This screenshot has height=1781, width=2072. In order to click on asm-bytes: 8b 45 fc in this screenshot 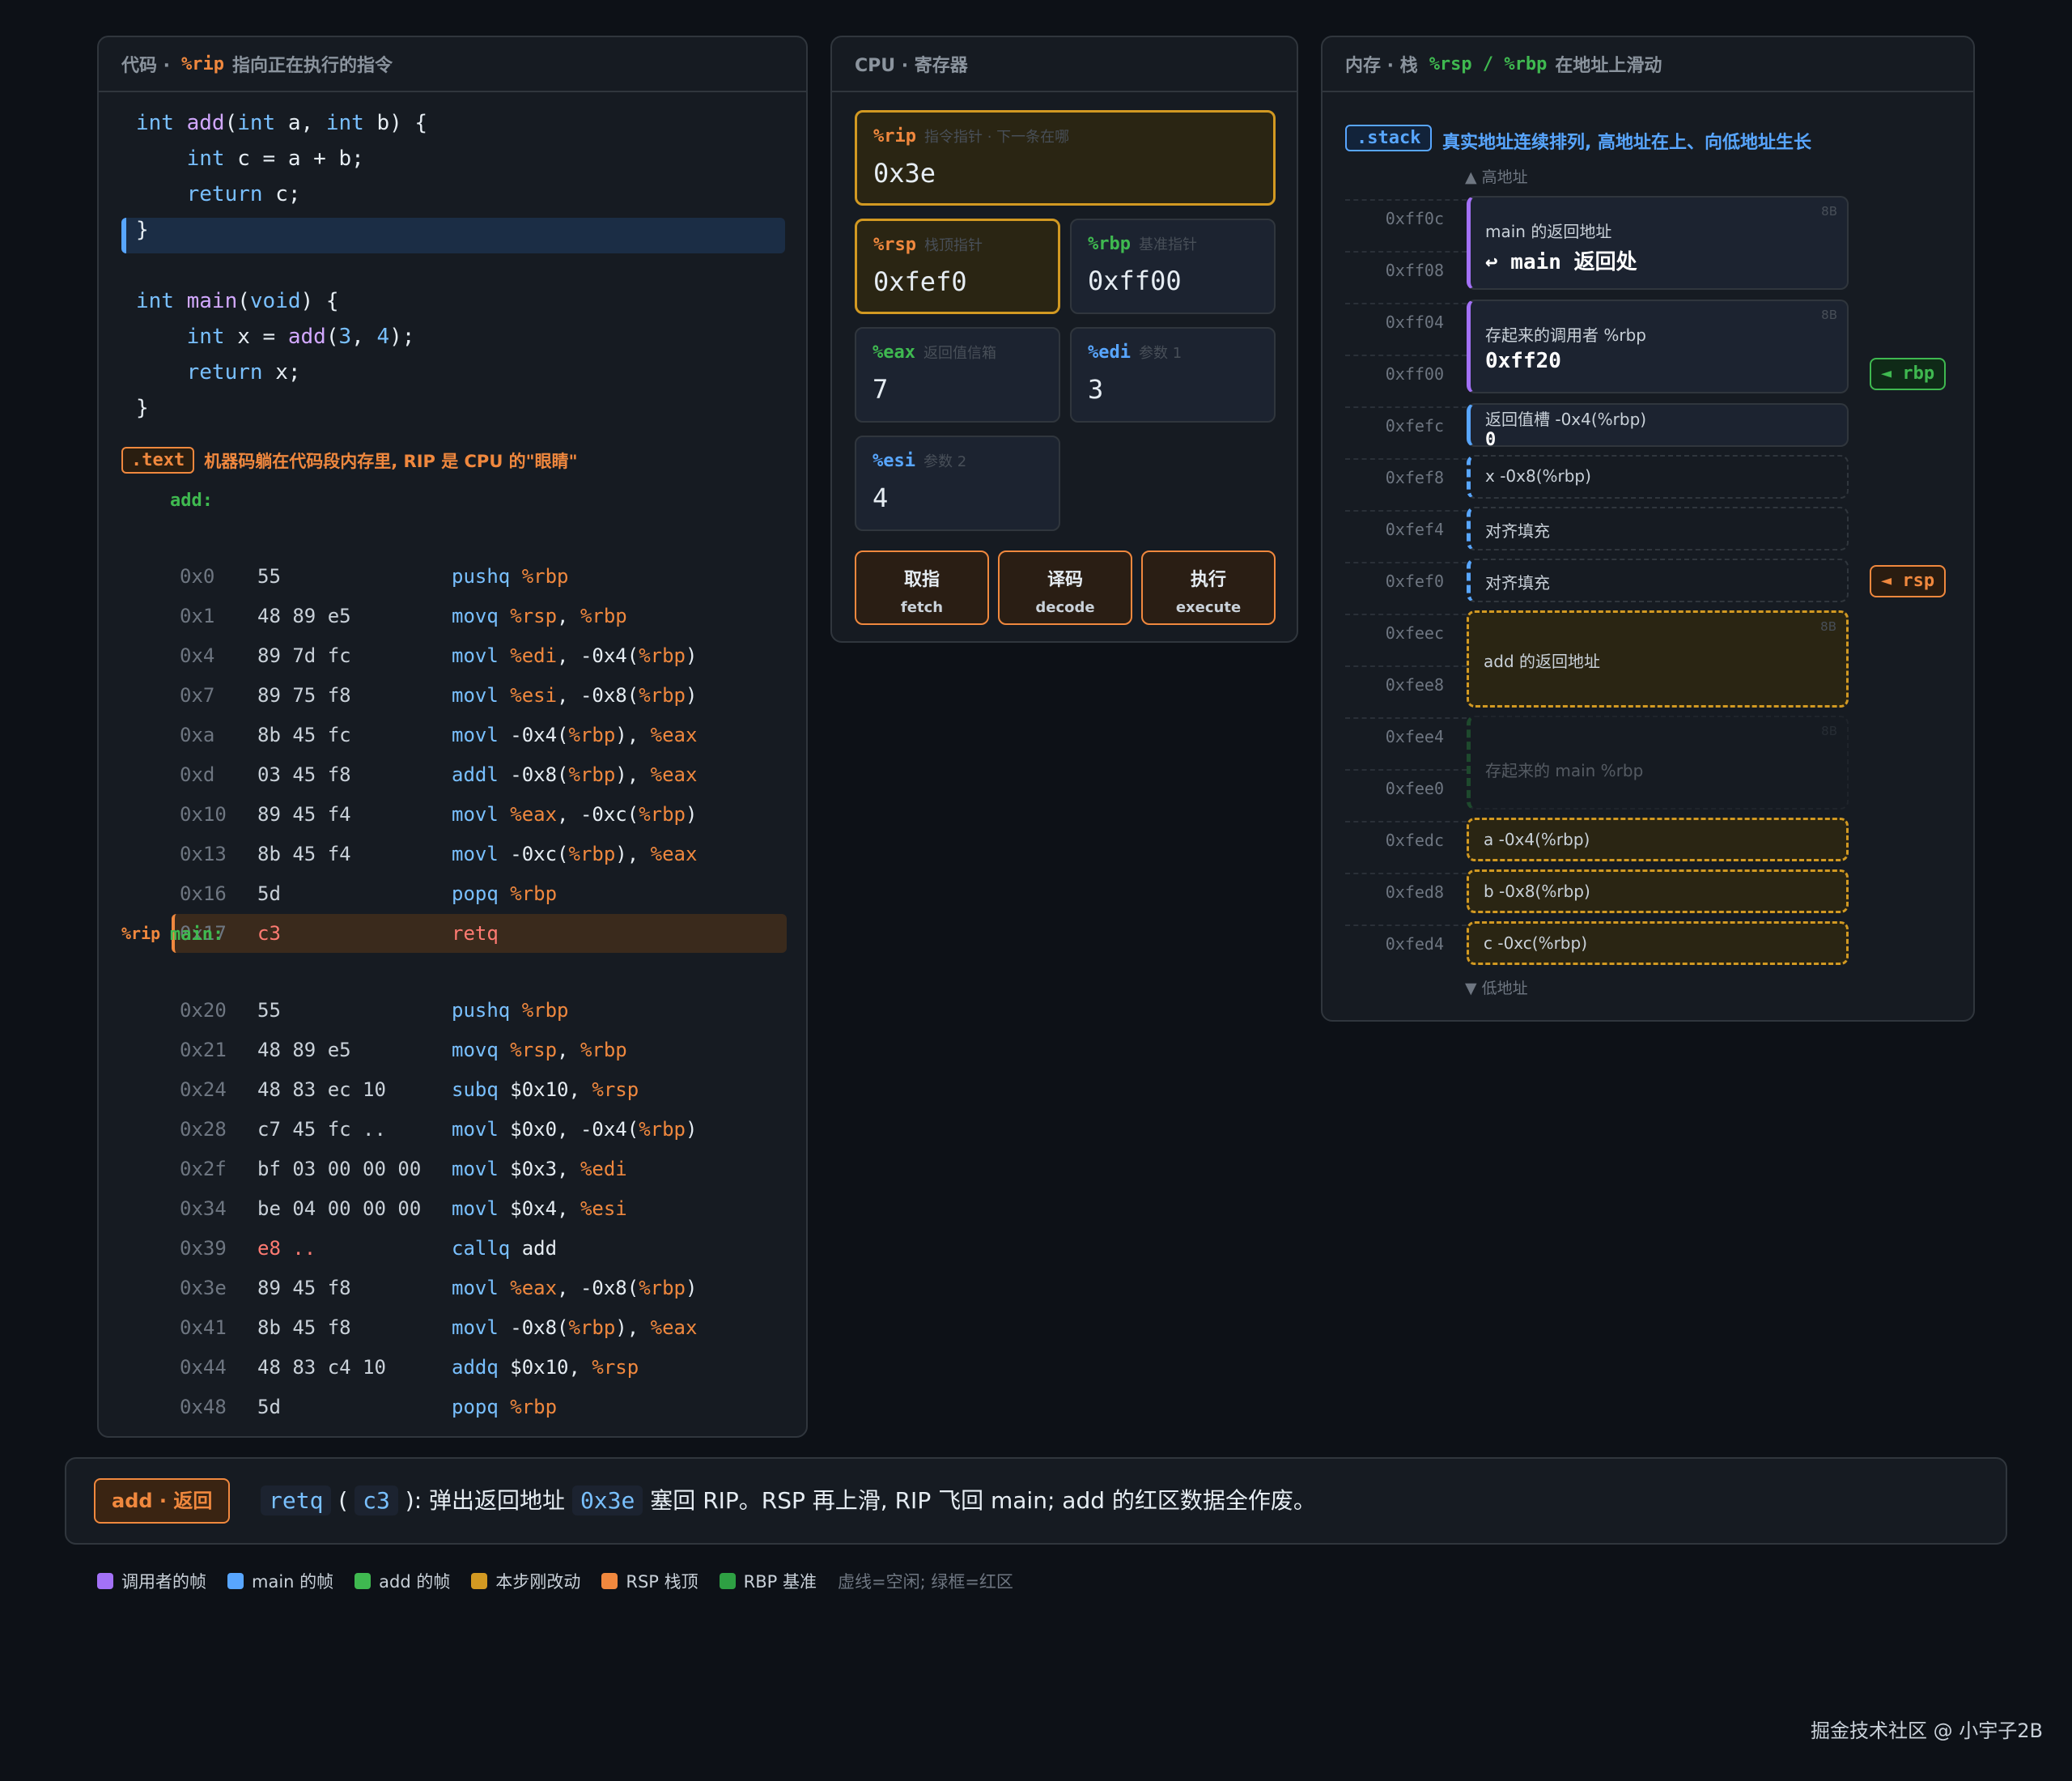, I will do `click(304, 735)`.